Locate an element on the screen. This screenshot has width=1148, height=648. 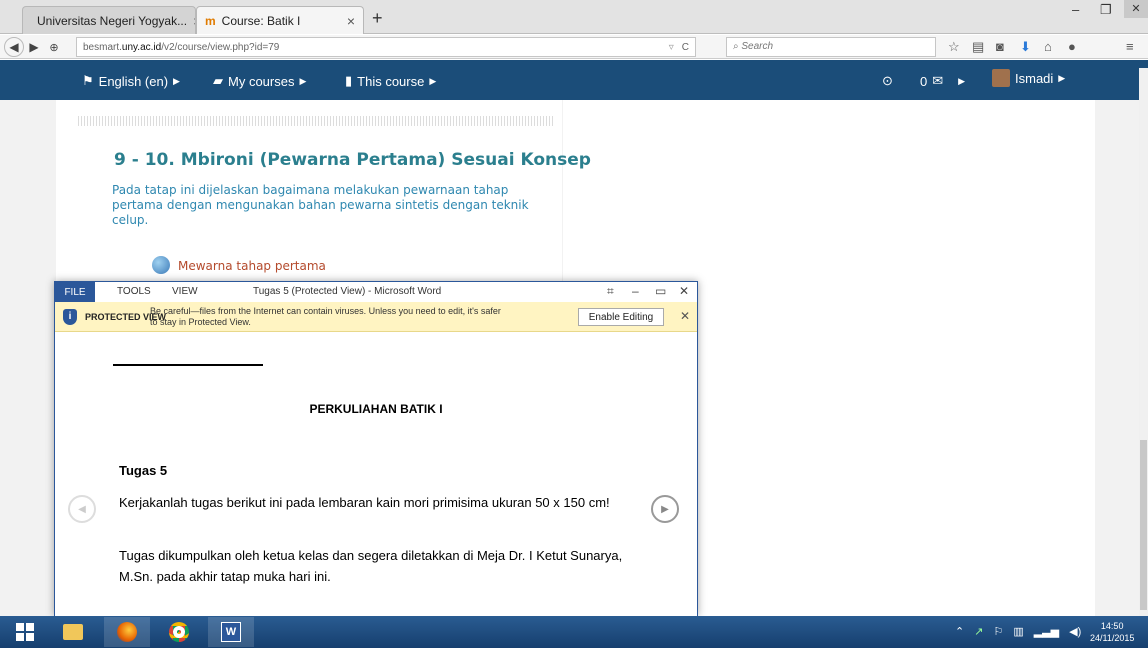
chevron-up-icon: ⌃ is located at coordinates (959, 631).